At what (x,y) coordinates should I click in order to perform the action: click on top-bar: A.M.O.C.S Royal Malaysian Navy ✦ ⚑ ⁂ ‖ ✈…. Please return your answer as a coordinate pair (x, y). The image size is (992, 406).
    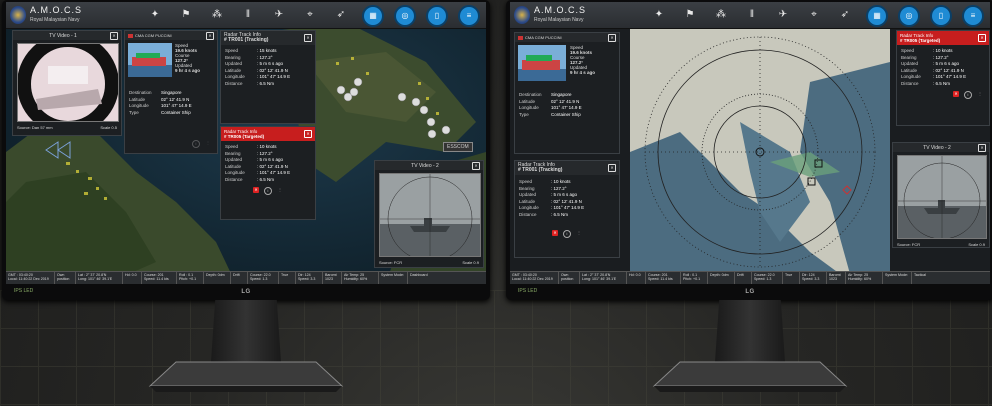
    Looking at the image, I should click on (246, 15).